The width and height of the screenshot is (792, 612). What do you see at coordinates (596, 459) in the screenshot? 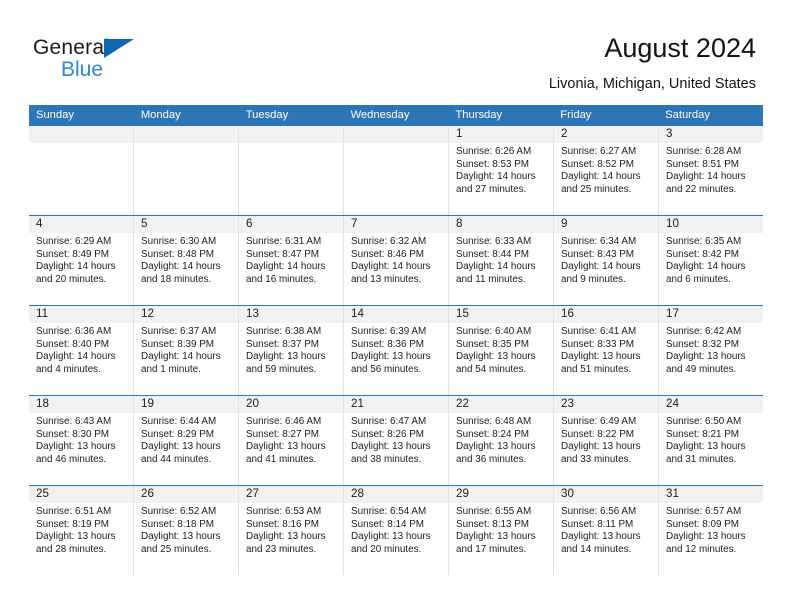
I see `daylight-text-line2: and 33 minutes.` at bounding box center [596, 459].